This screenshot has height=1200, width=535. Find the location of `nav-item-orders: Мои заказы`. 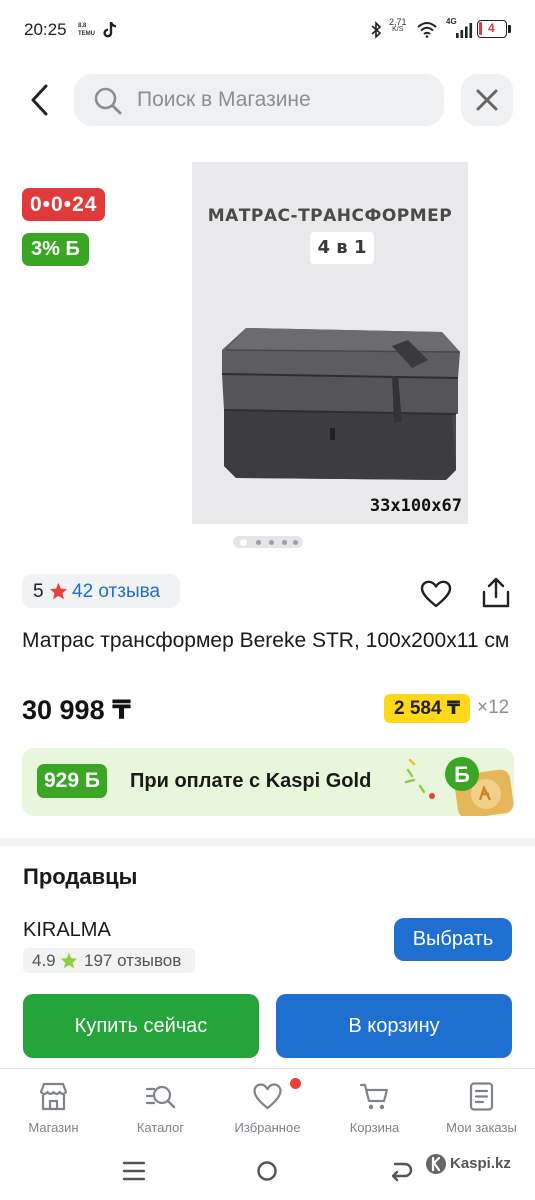

nav-item-orders: Мои заказы is located at coordinates (481, 1107).